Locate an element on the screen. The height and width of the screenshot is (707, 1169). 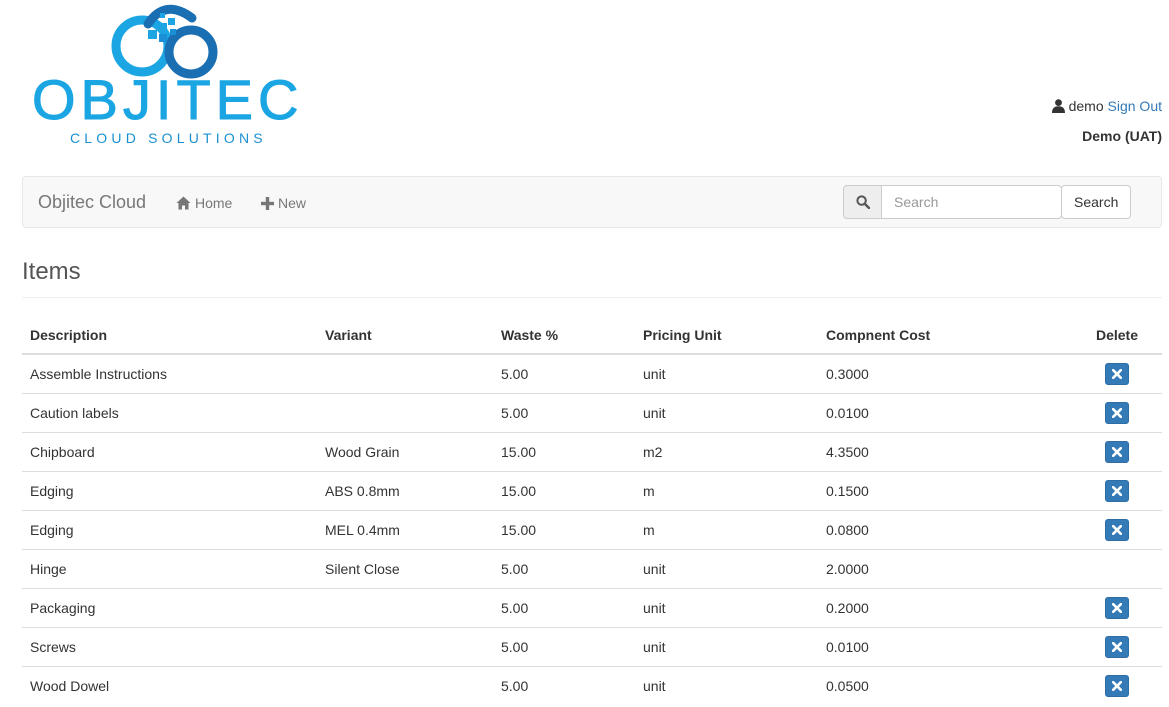
cell-description: Chipboard is located at coordinates (169, 452).